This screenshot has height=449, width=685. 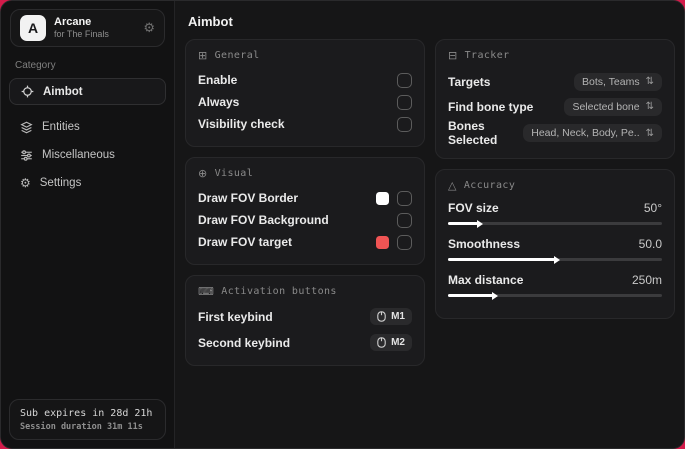 I want to click on setting-label: Draw FOV Border, so click(x=248, y=198).